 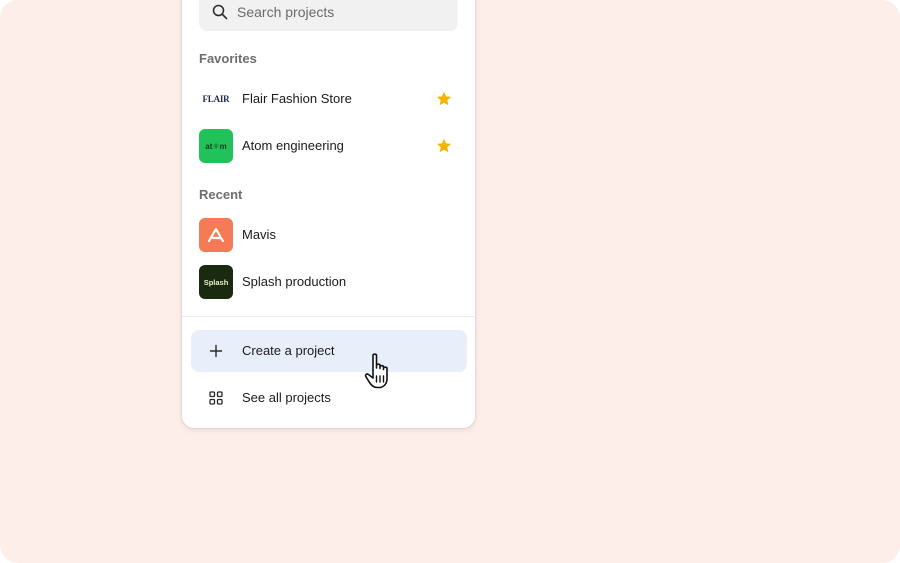 What do you see at coordinates (216, 398) in the screenshot?
I see `grid-icon` at bounding box center [216, 398].